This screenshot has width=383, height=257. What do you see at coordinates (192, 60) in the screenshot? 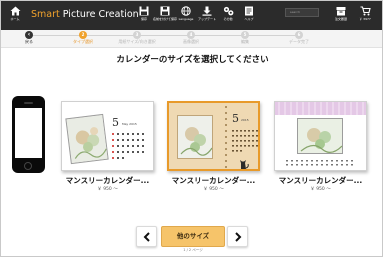
I see `page-title: カレンダーのサイズを選択してください` at bounding box center [192, 60].